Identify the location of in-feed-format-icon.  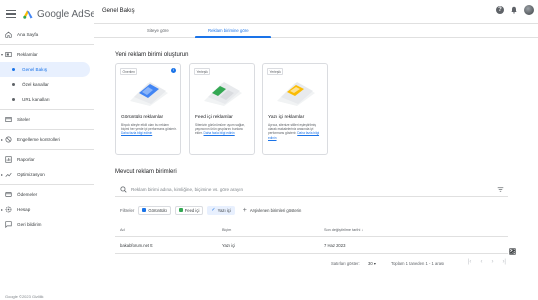
(180, 210).